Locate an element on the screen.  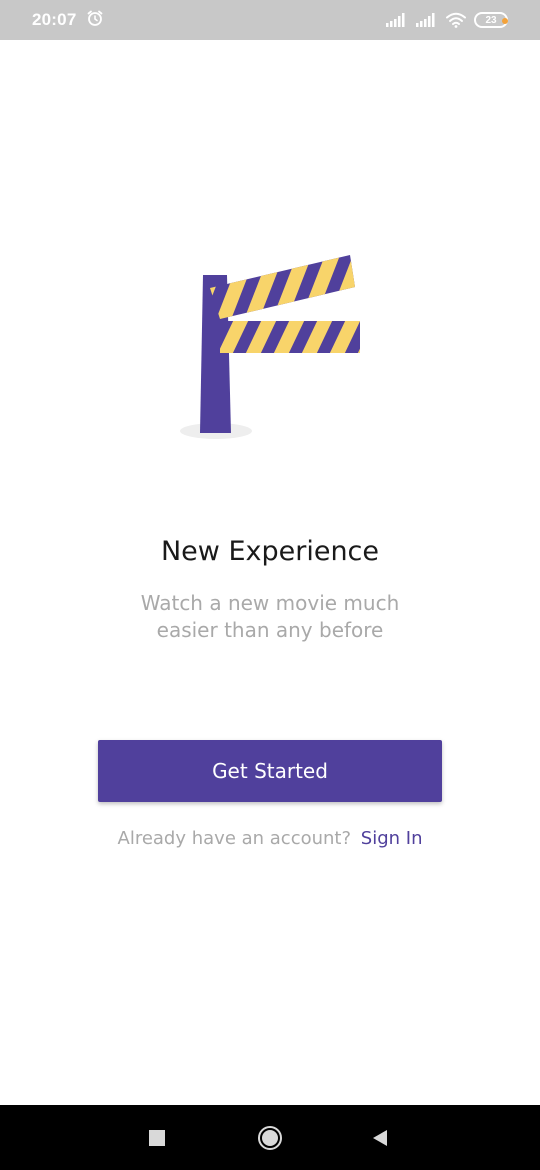
battery-level: 23 is located at coordinates (491, 20).